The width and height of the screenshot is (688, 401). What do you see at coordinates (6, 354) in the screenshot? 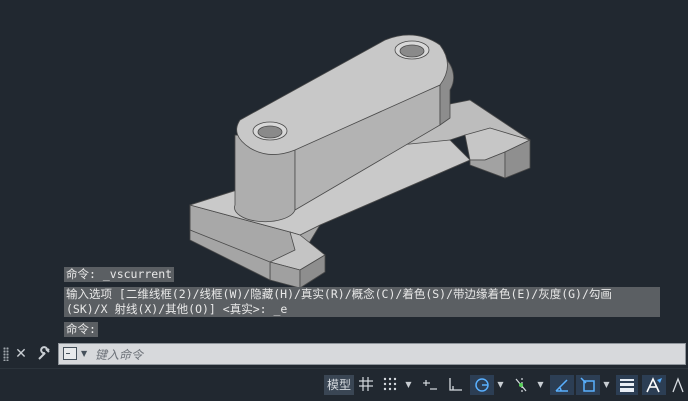
I see `drag-handle` at bounding box center [6, 354].